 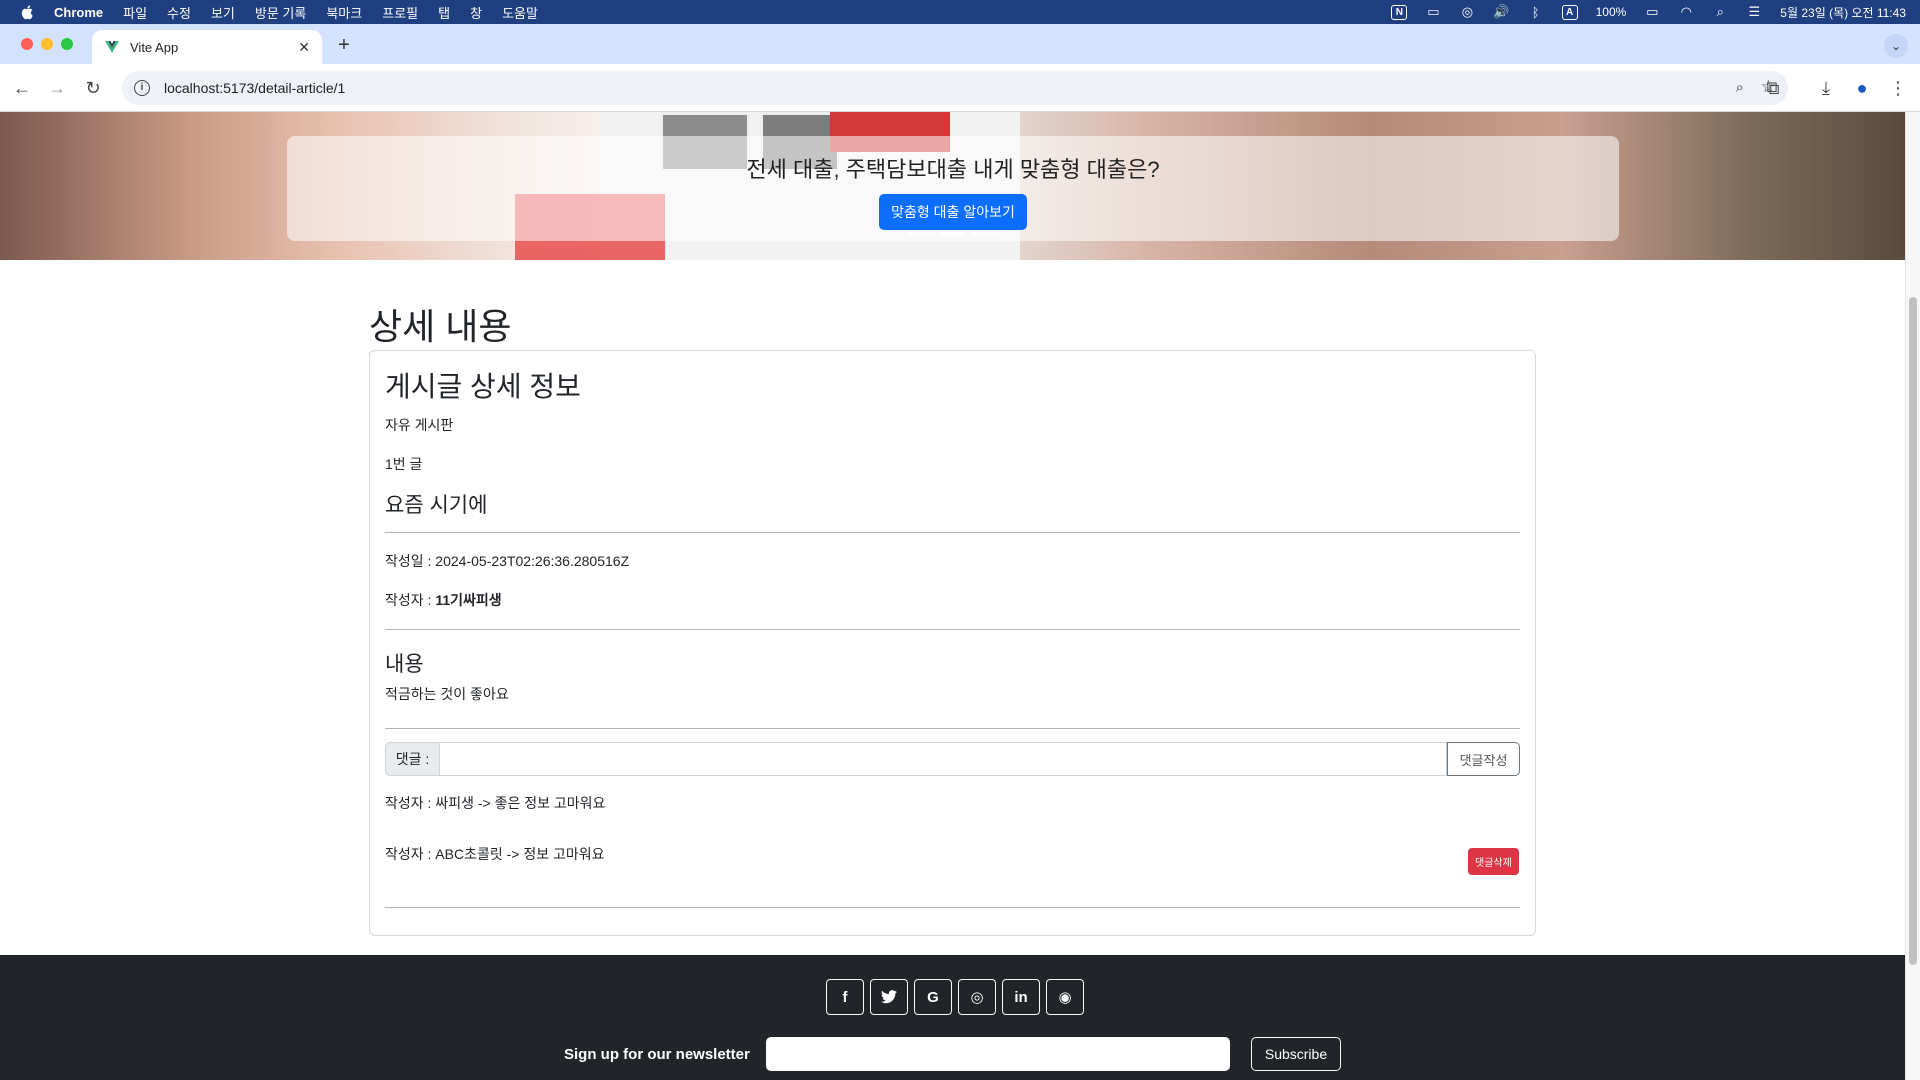 What do you see at coordinates (440, 326) in the screenshot?
I see `page-title: 상세 내용` at bounding box center [440, 326].